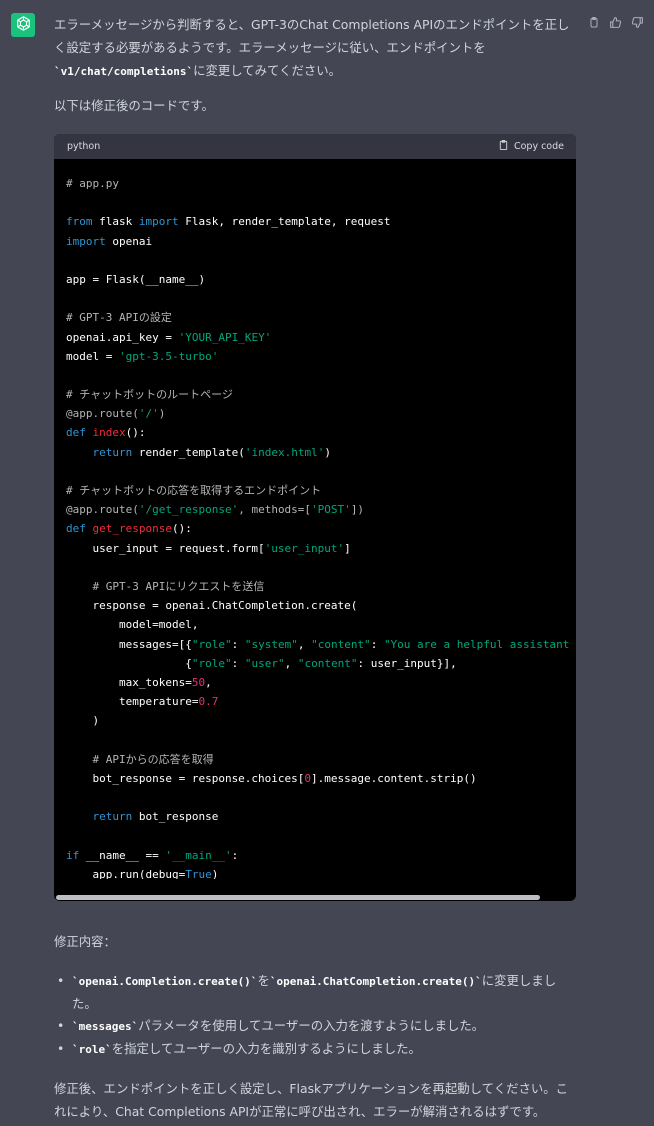 The image size is (654, 1126). Describe the element at coordinates (315, 146) in the screenshot. I see `code-block-header: python Copy code` at that location.